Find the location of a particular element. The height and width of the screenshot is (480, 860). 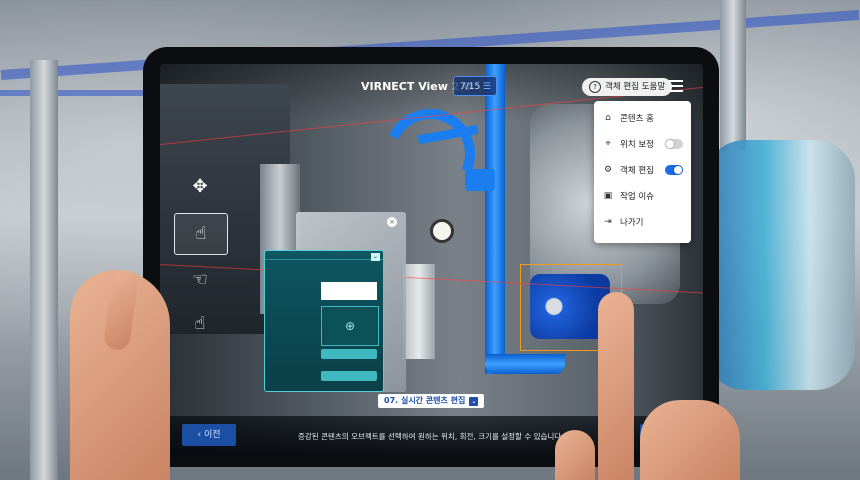

prev-button: ‹ 이전 is located at coordinates (209, 435).